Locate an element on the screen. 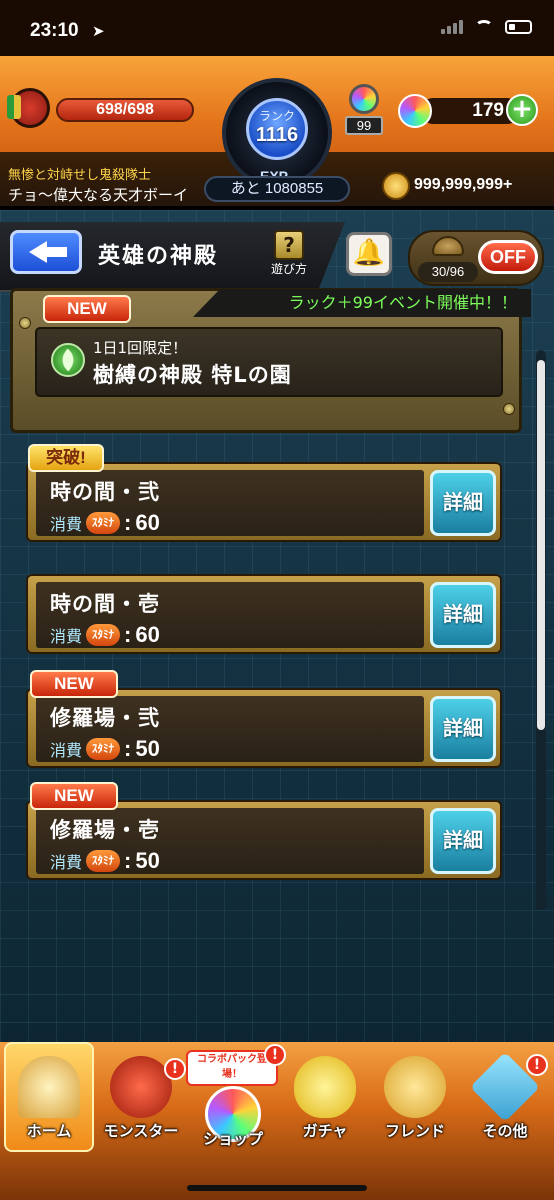 The height and width of the screenshot is (1200, 554). tab-label: フレンド is located at coordinates (414, 1131).